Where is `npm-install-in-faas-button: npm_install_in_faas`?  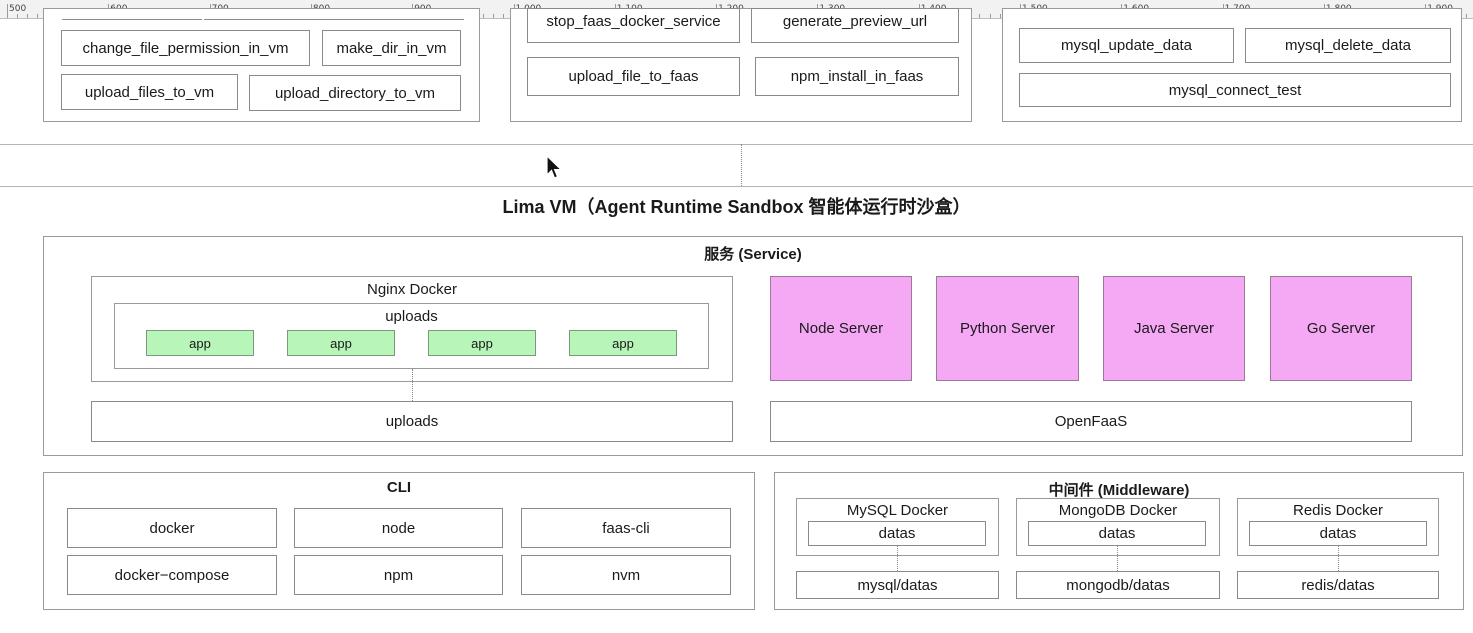
npm-install-in-faas-button: npm_install_in_faas is located at coordinates (857, 76).